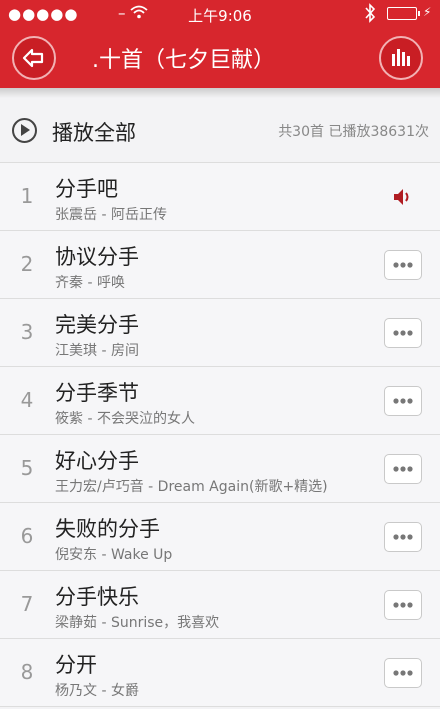 The width and height of the screenshot is (440, 709). Describe the element at coordinates (220, 93) in the screenshot. I see `header-shadow` at that location.